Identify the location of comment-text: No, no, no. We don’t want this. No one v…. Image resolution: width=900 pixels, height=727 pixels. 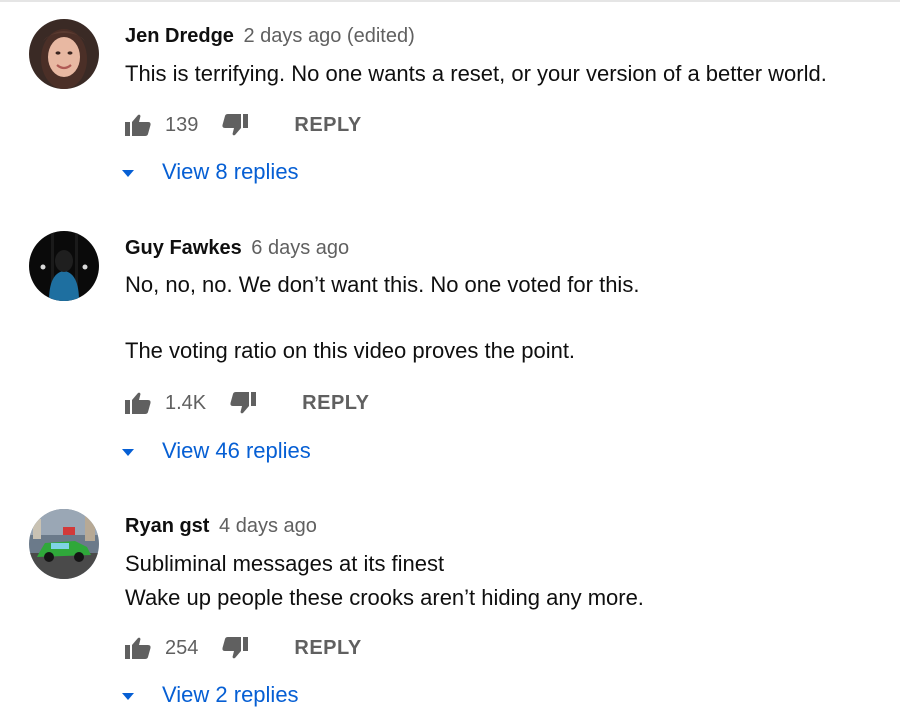
(382, 318).